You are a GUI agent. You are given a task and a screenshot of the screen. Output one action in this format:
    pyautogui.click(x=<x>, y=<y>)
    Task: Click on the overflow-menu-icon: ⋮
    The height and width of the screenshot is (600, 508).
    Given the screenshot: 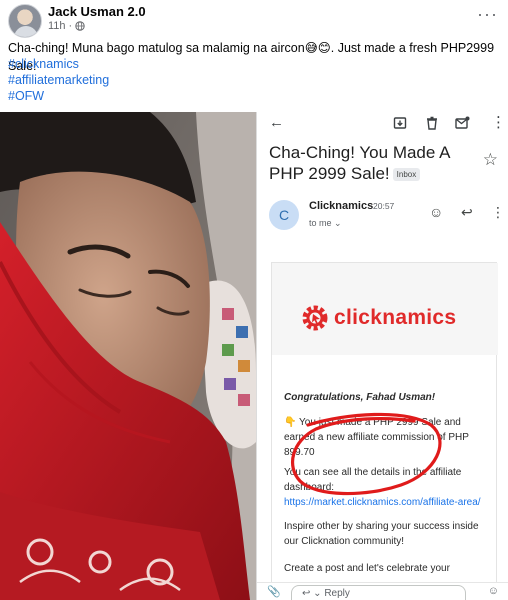 What is the action you would take?
    pyautogui.click(x=498, y=123)
    